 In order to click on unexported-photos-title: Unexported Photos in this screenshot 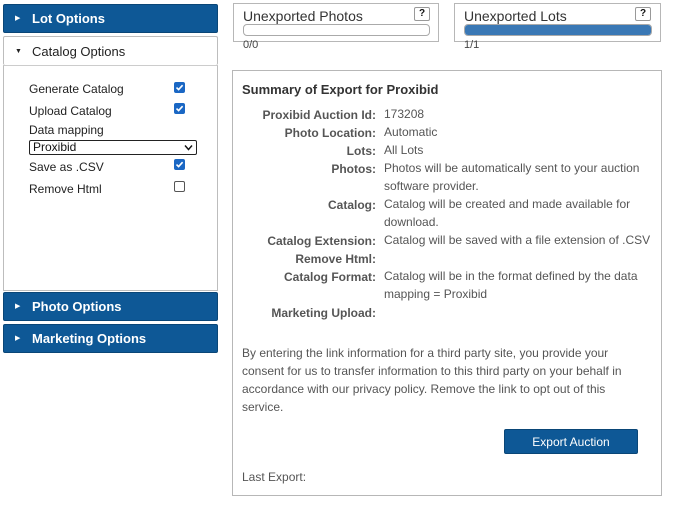, I will do `click(303, 16)`.